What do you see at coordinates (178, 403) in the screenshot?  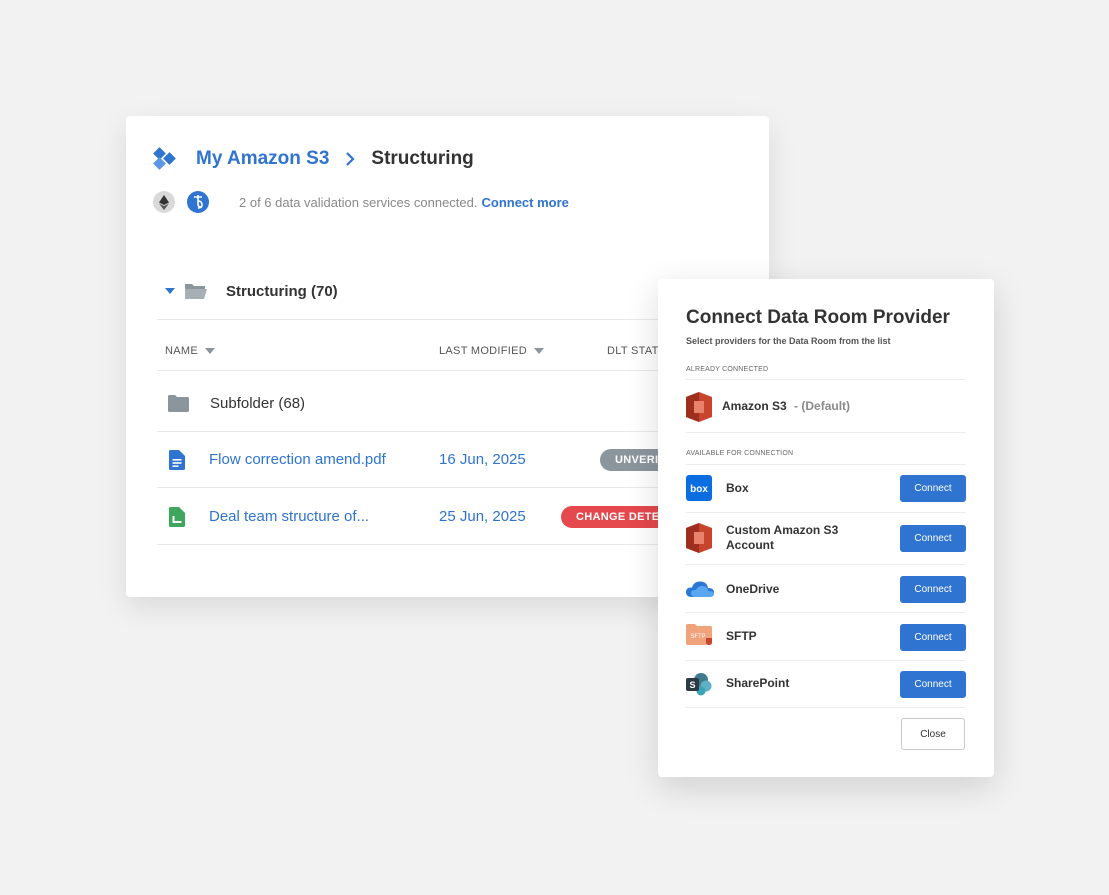 I see `folder-icon` at bounding box center [178, 403].